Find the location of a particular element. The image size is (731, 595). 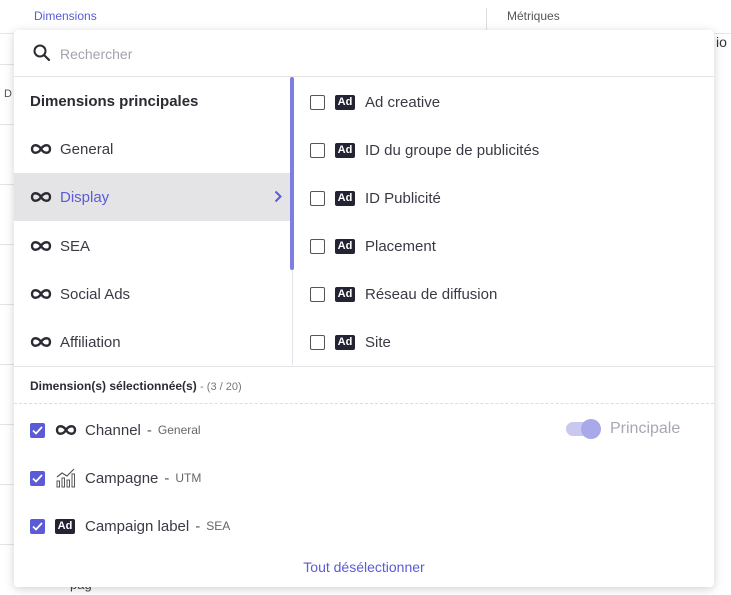

selected-title: Dimension(s) sélectionnée(s) - (3 / 20) is located at coordinates (136, 386).